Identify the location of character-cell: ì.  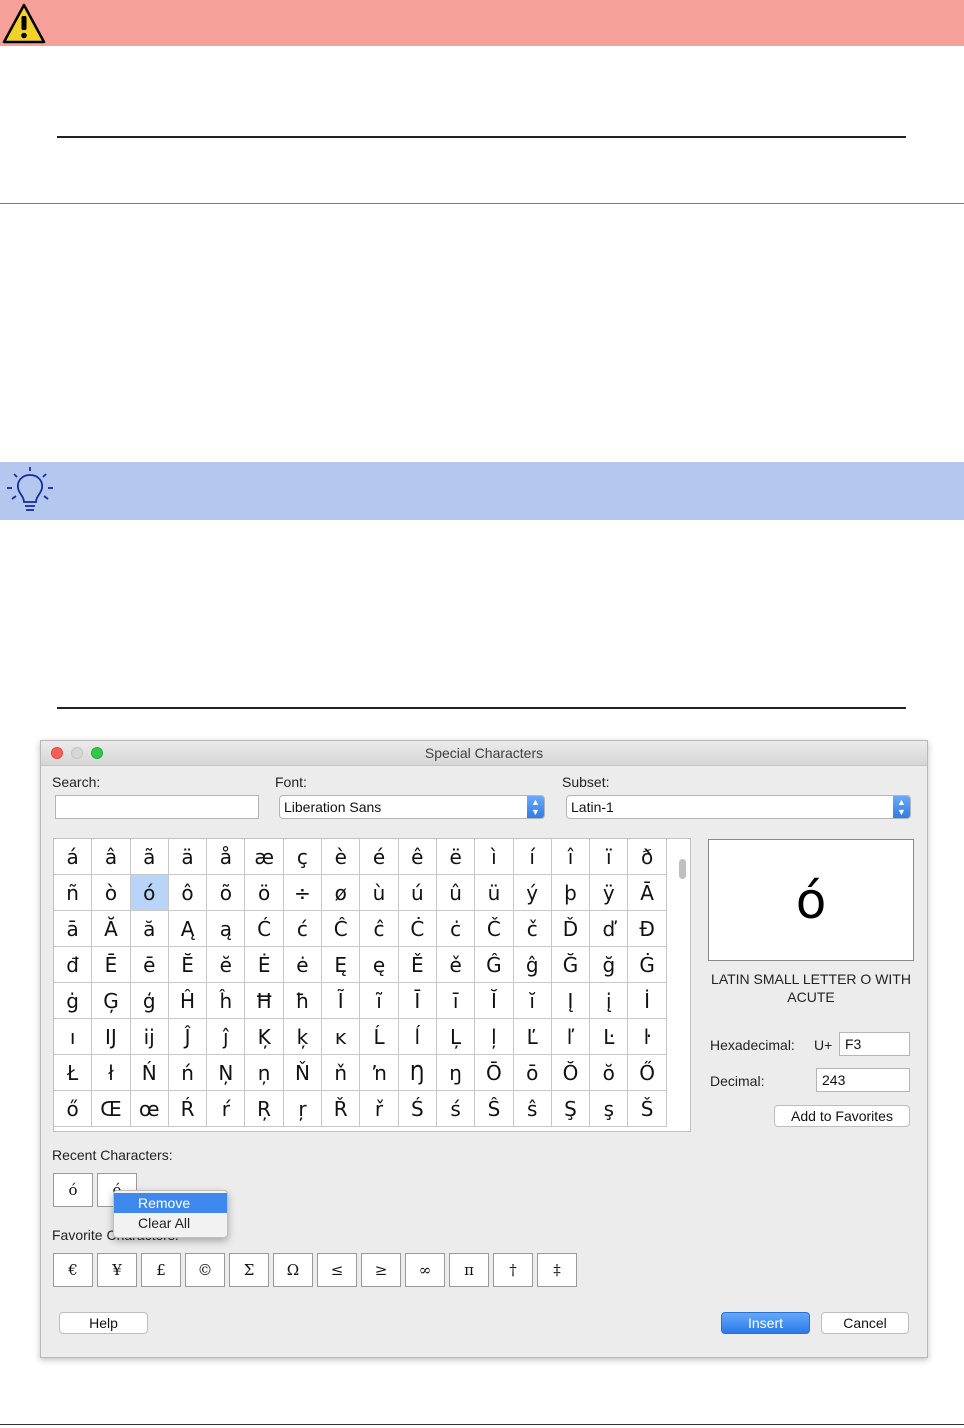
(494, 857).